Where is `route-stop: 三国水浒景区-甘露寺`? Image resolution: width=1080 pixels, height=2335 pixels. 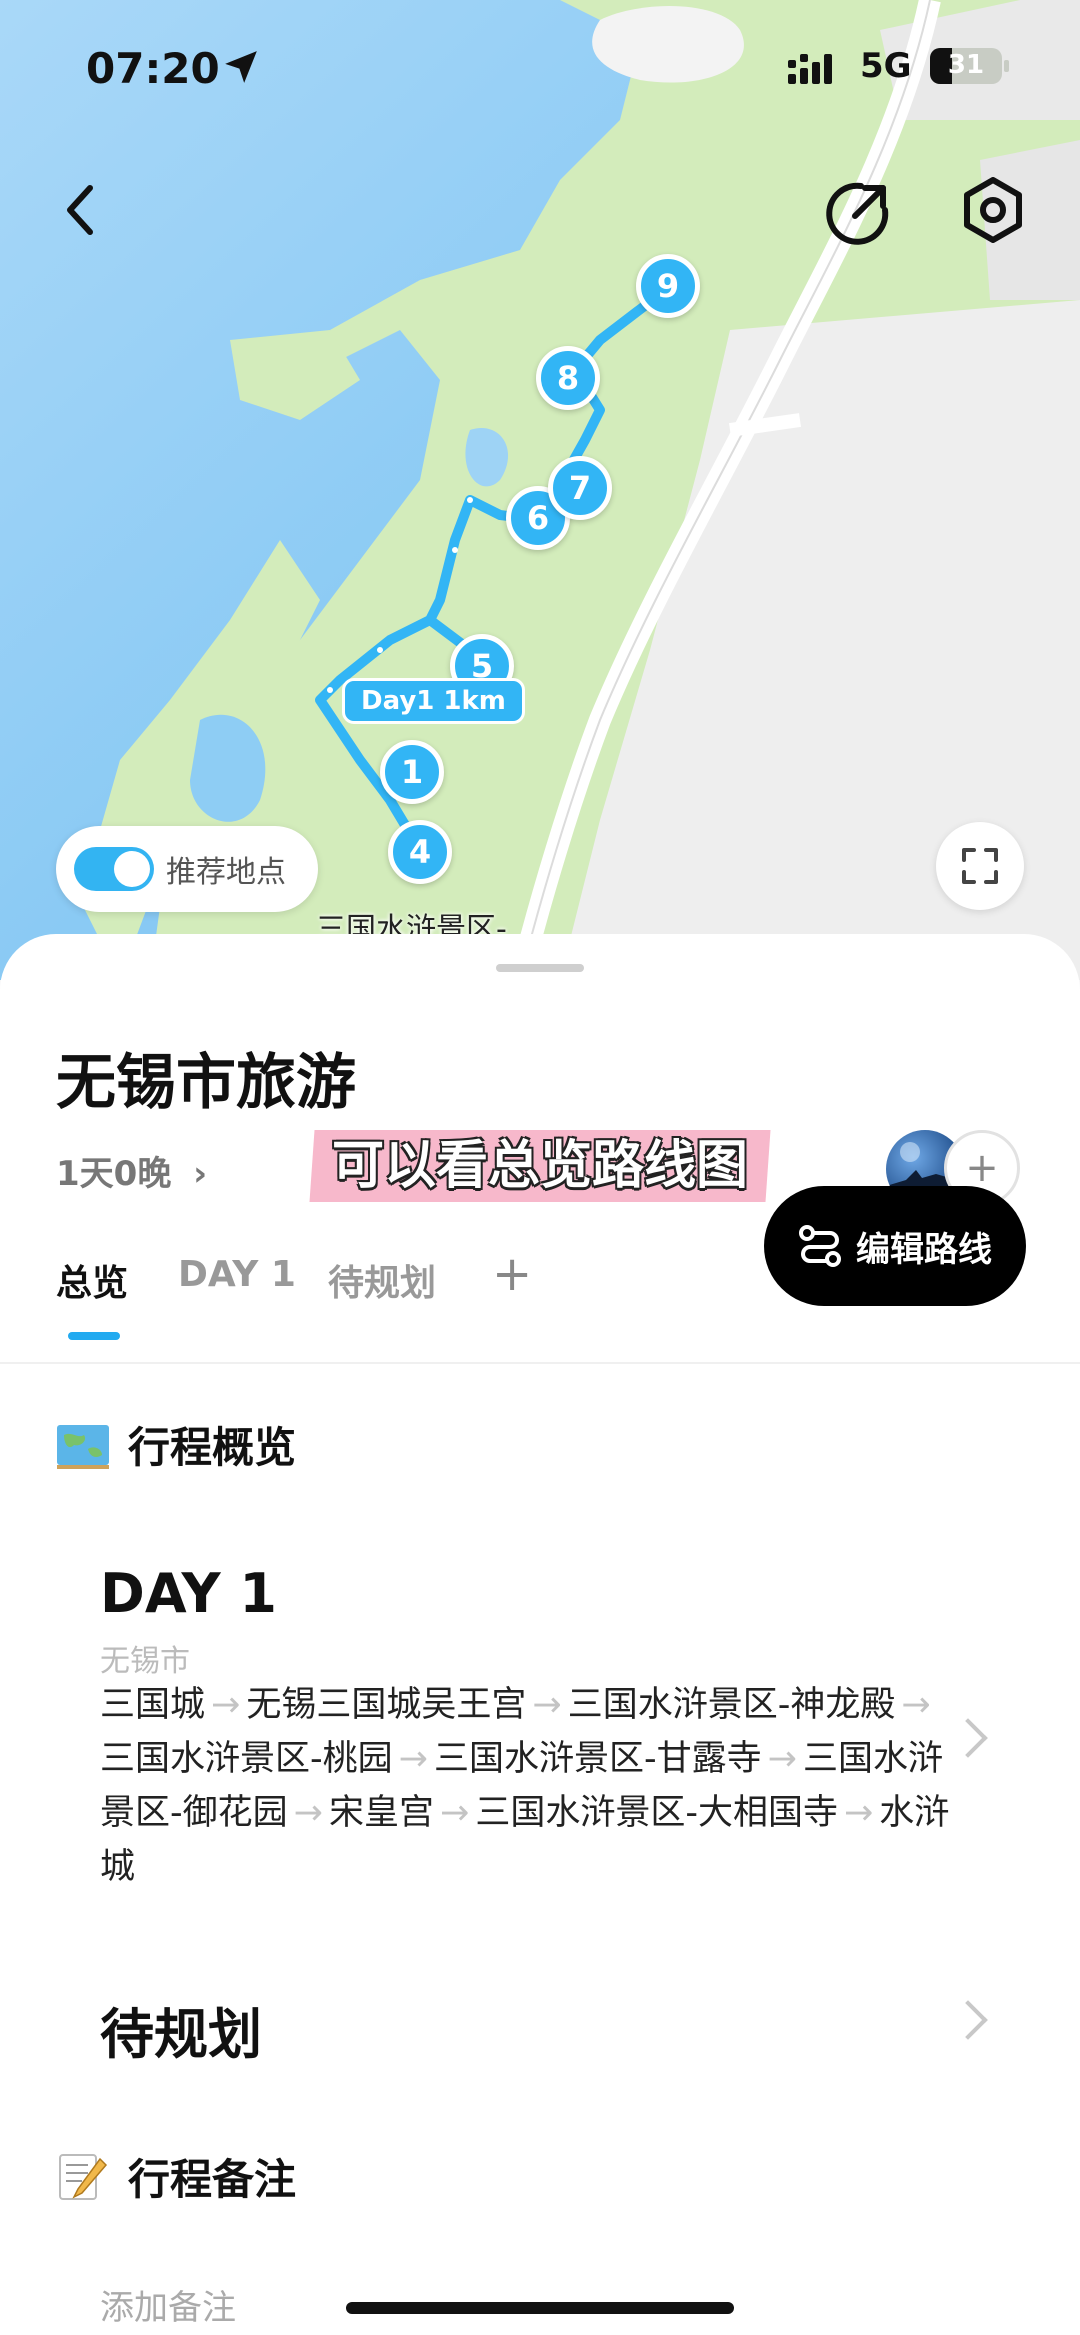 route-stop: 三国水浒景区-甘露寺 is located at coordinates (597, 1759).